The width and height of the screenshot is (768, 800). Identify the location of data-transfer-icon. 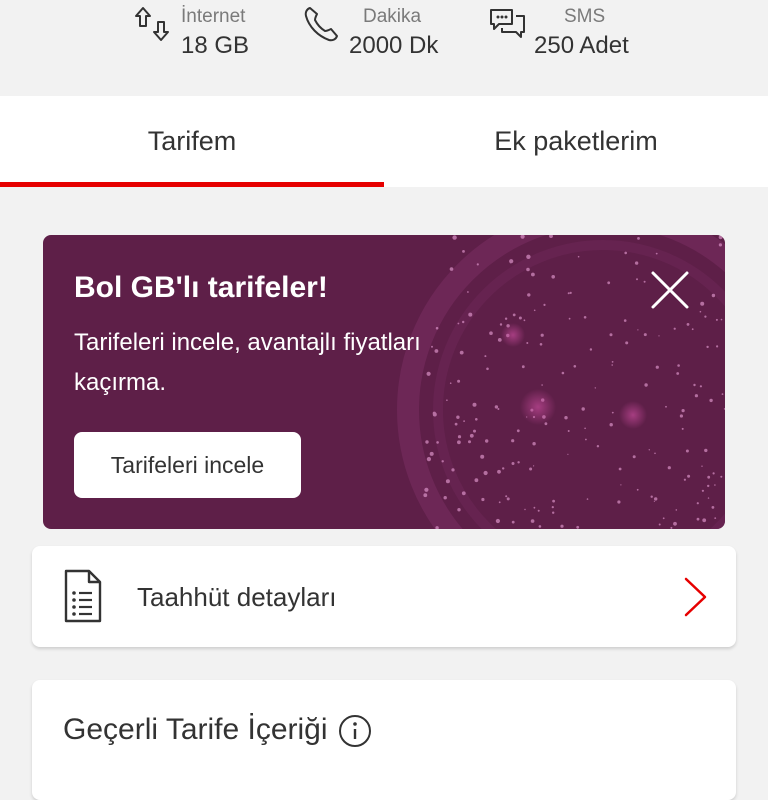
(152, 24).